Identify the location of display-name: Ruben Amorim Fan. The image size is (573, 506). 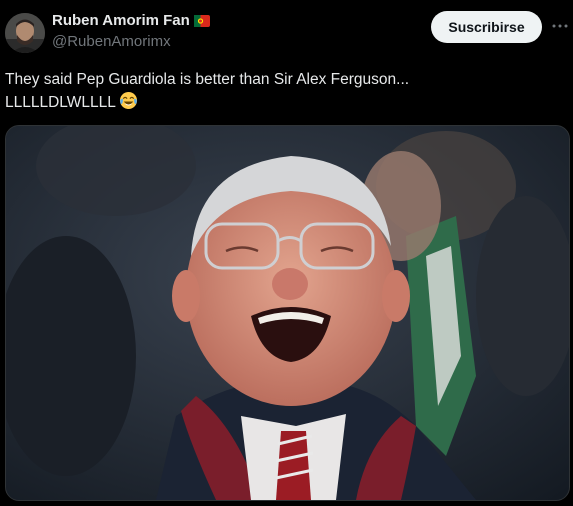
(131, 21).